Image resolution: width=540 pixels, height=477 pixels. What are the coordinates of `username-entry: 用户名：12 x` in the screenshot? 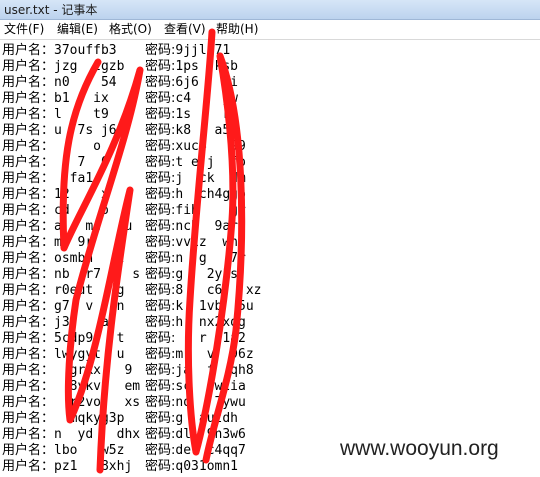 It's located at (55, 194).